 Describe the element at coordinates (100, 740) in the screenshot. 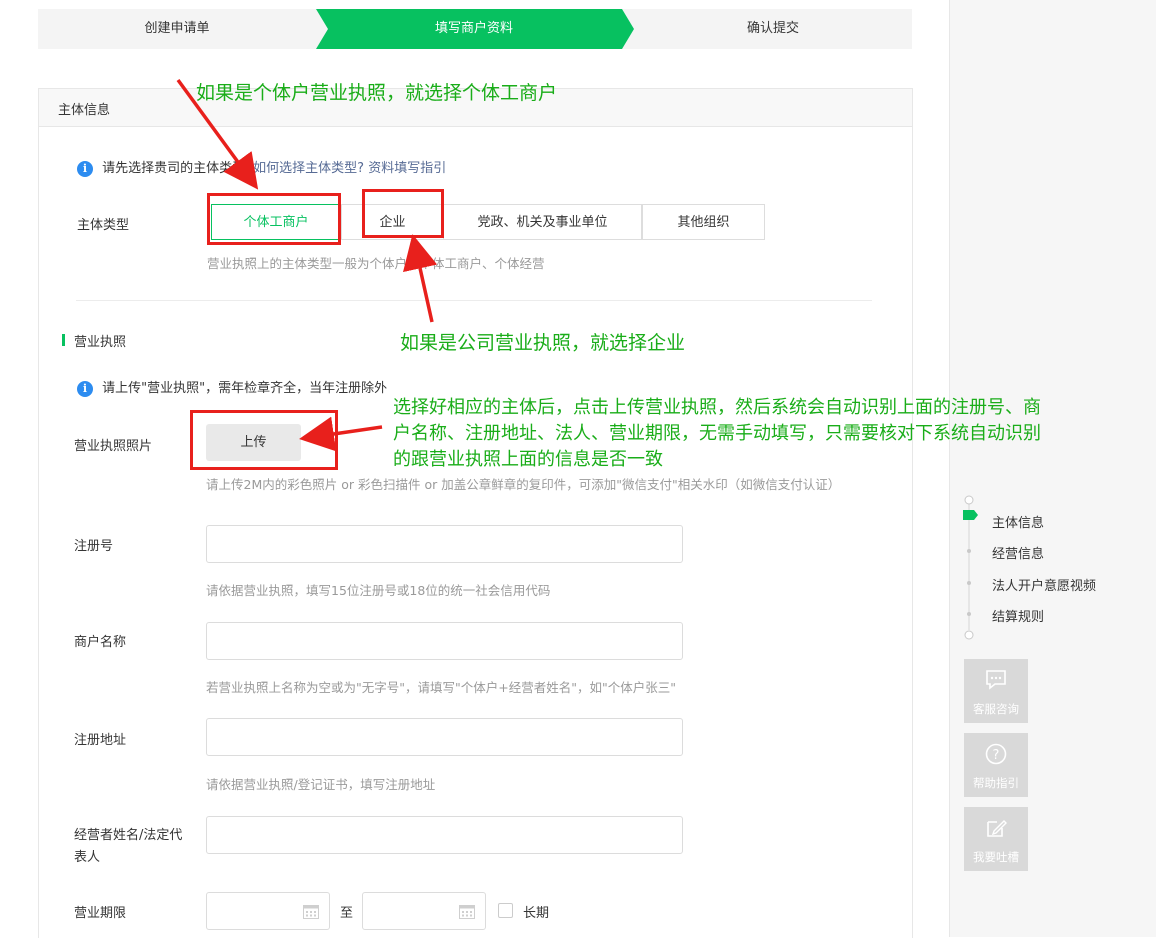

I see `reg-address-label: 注册地址` at that location.